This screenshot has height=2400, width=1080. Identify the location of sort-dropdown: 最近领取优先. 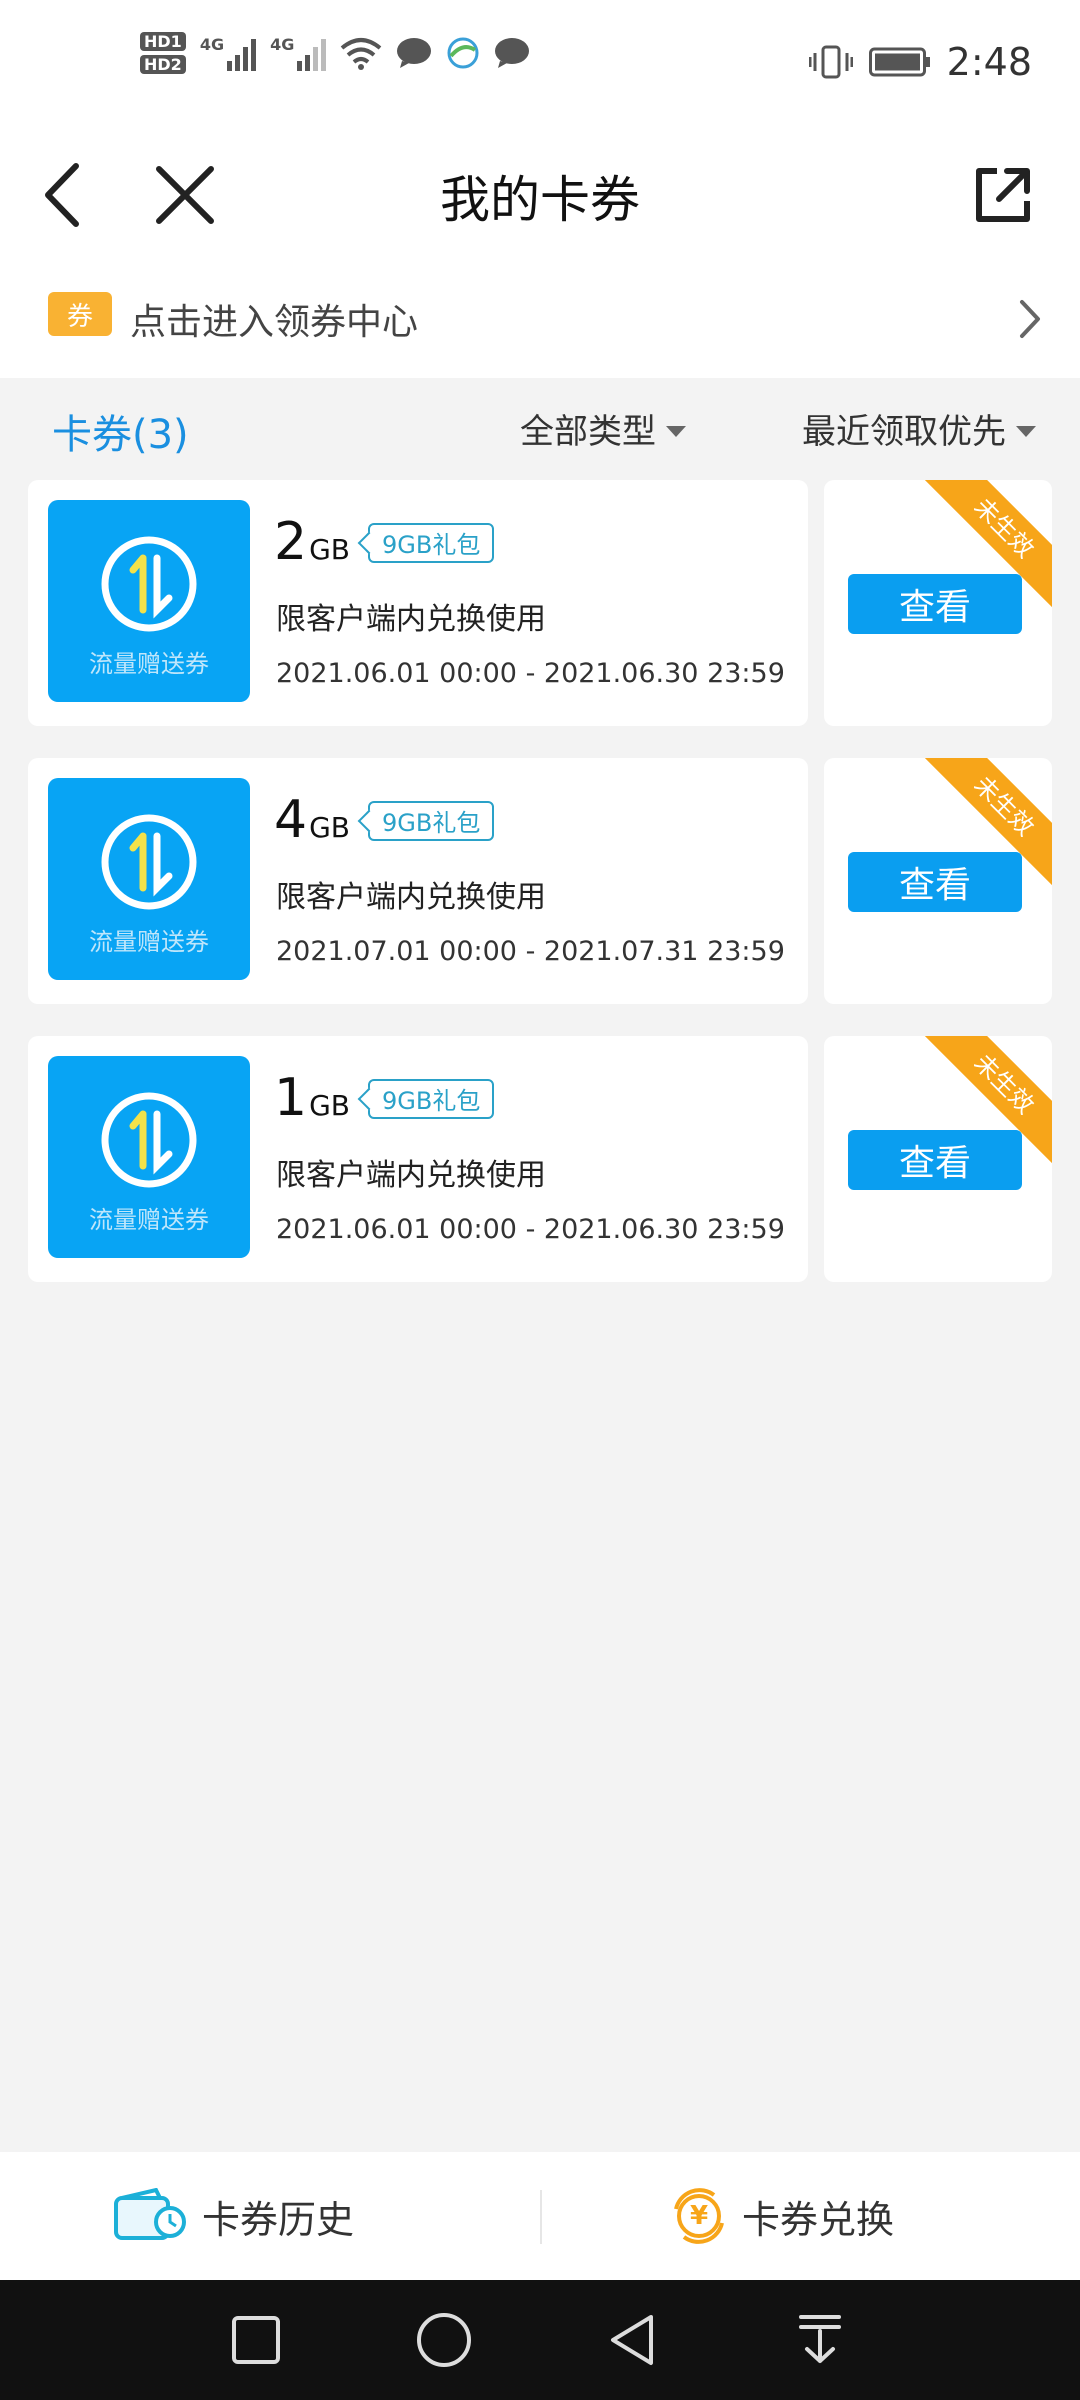
(919, 428).